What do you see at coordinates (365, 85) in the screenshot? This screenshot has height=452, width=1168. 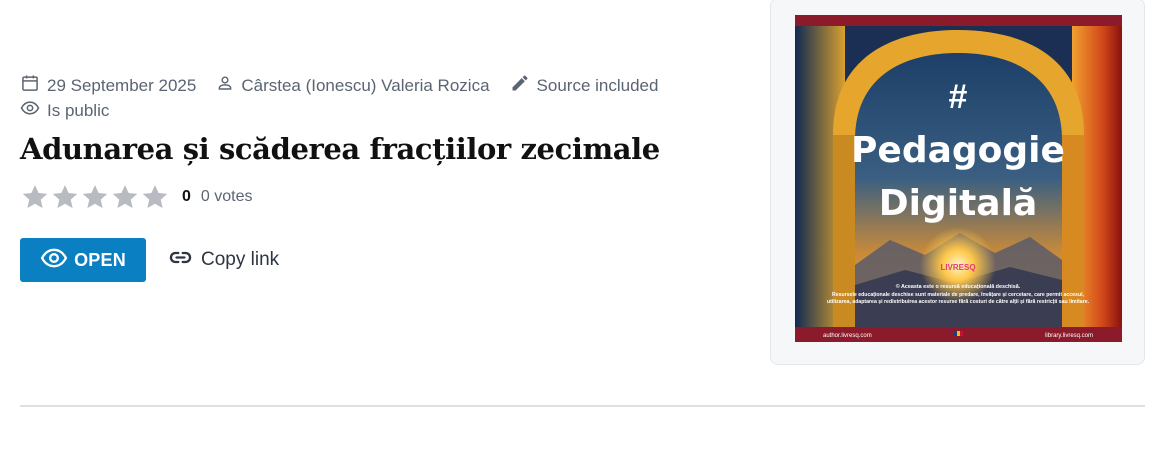 I see `meta-author-text: Cârstea (Ionescu) Valeria Rozica` at bounding box center [365, 85].